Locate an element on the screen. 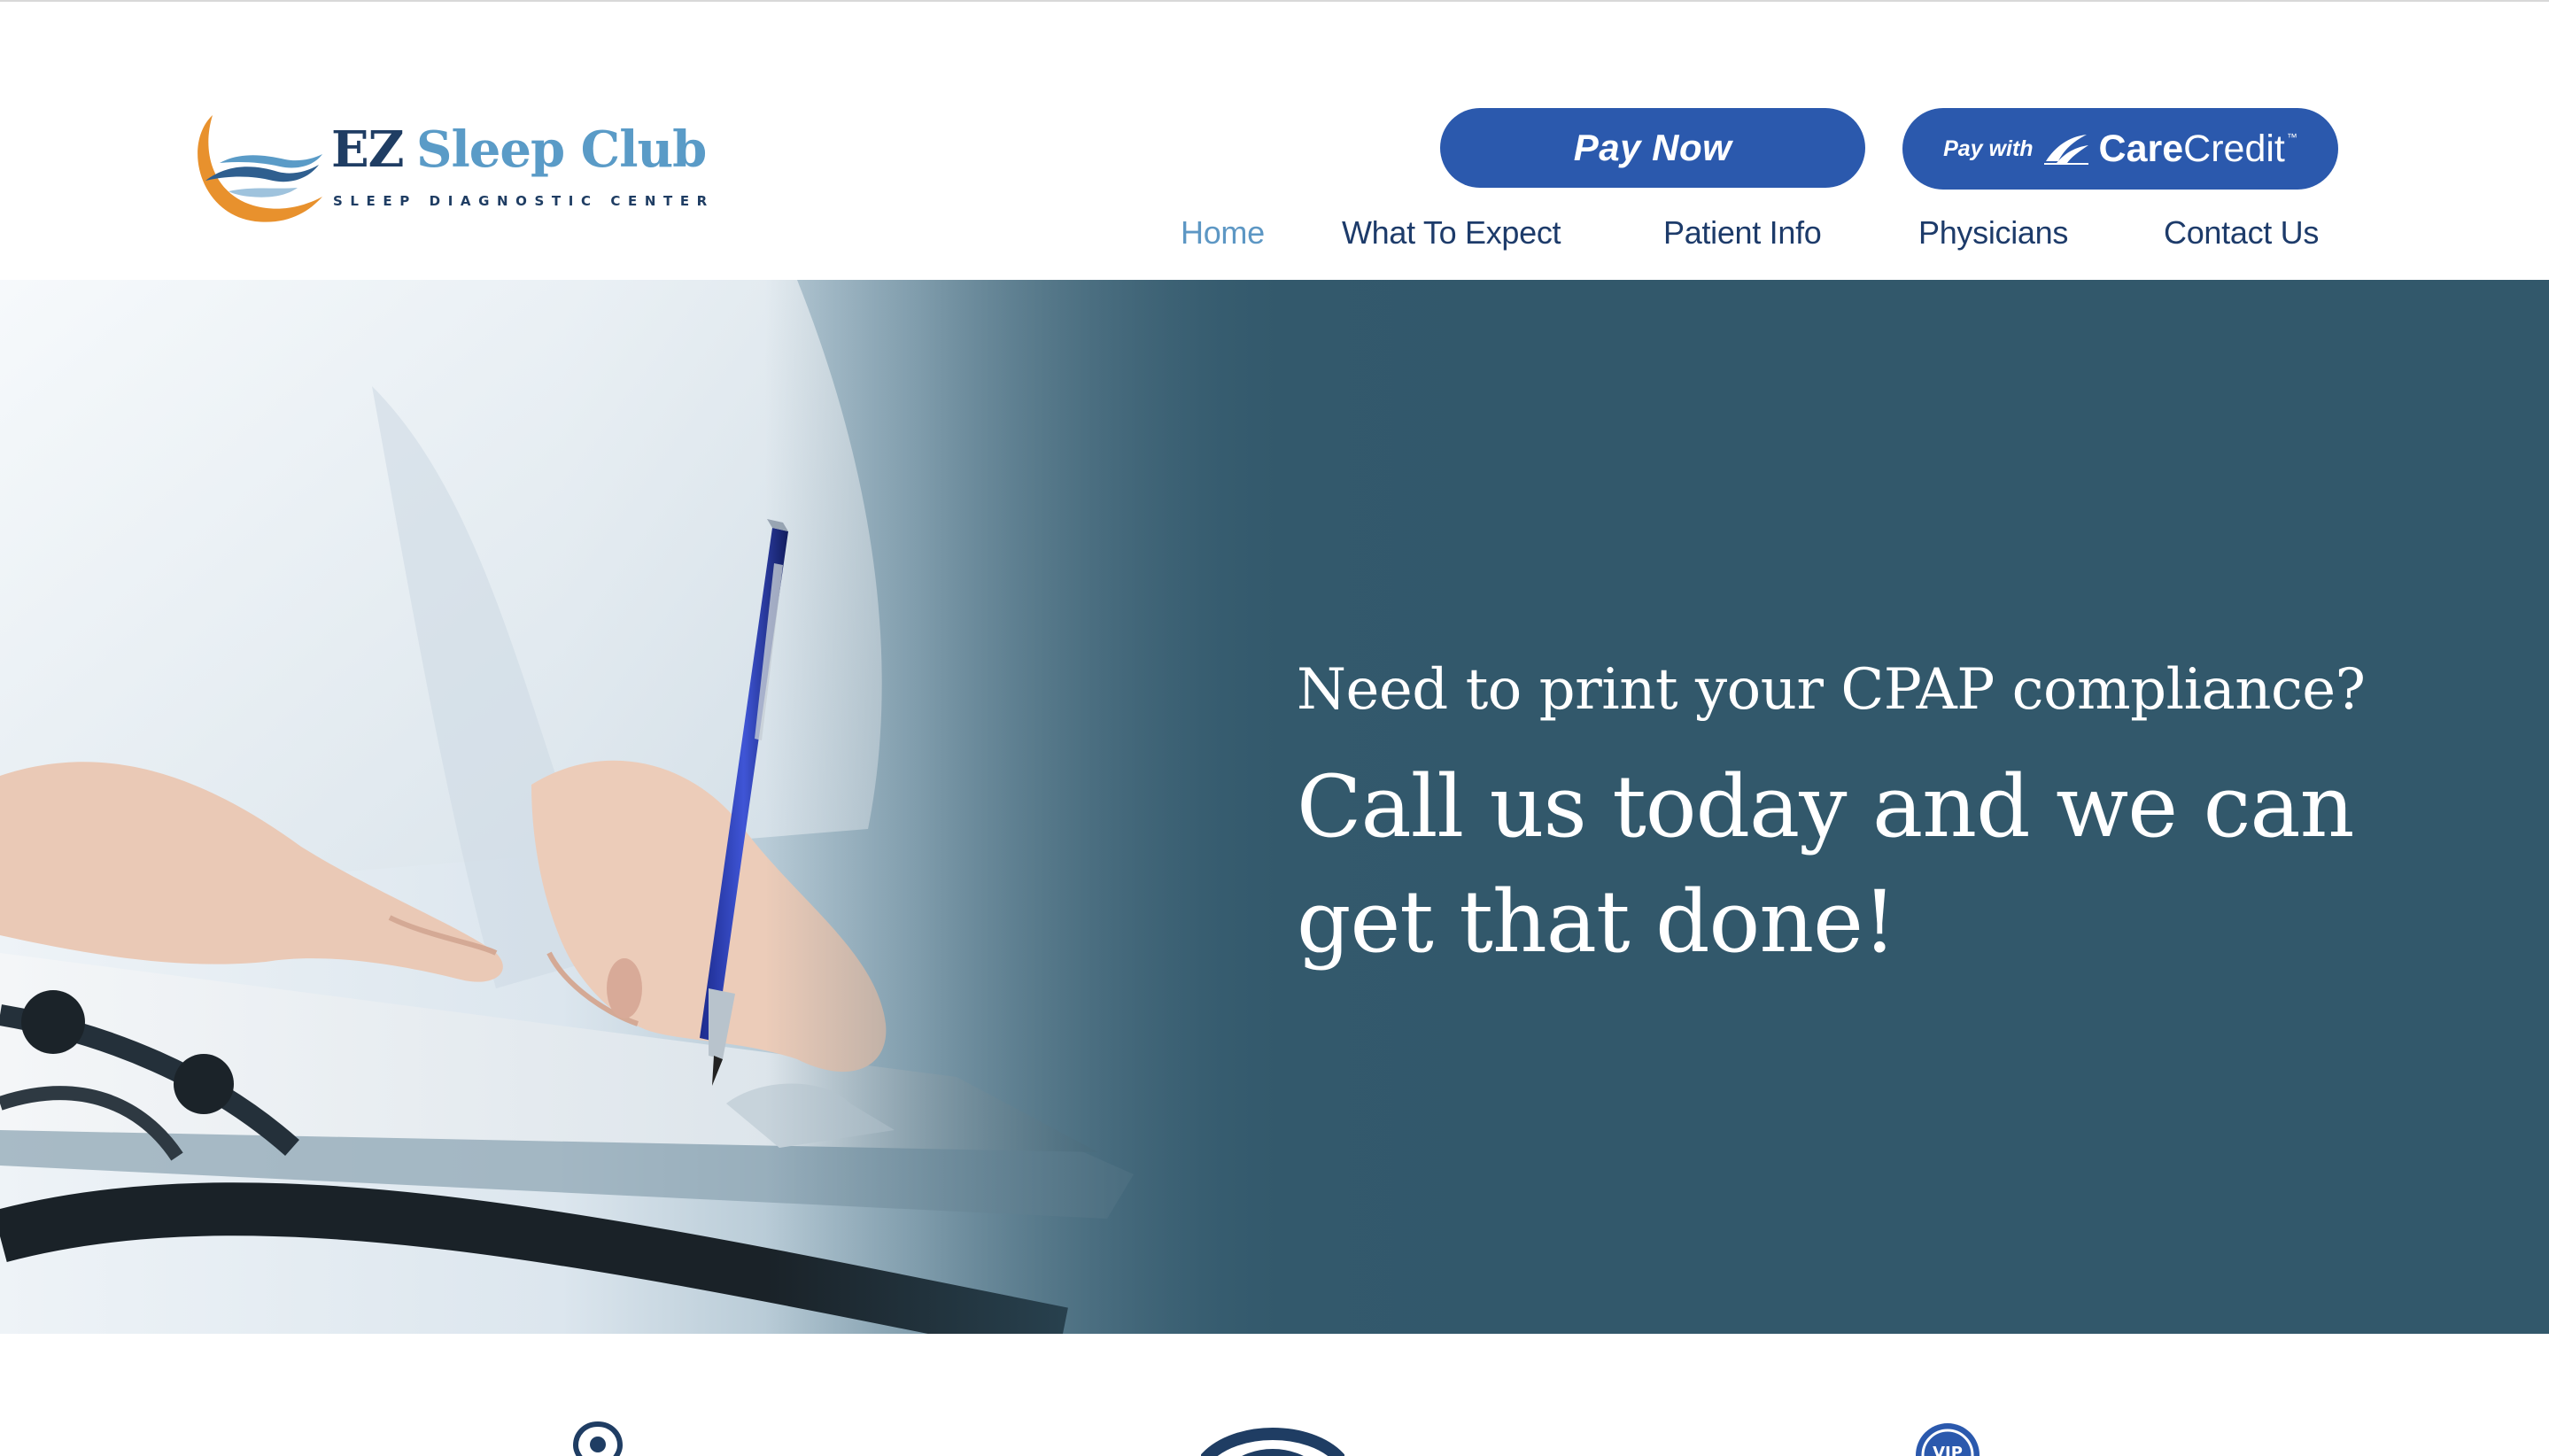 The image size is (2549, 1456). hero-heading: Call us today and we can get that done! is located at coordinates (1825, 864).